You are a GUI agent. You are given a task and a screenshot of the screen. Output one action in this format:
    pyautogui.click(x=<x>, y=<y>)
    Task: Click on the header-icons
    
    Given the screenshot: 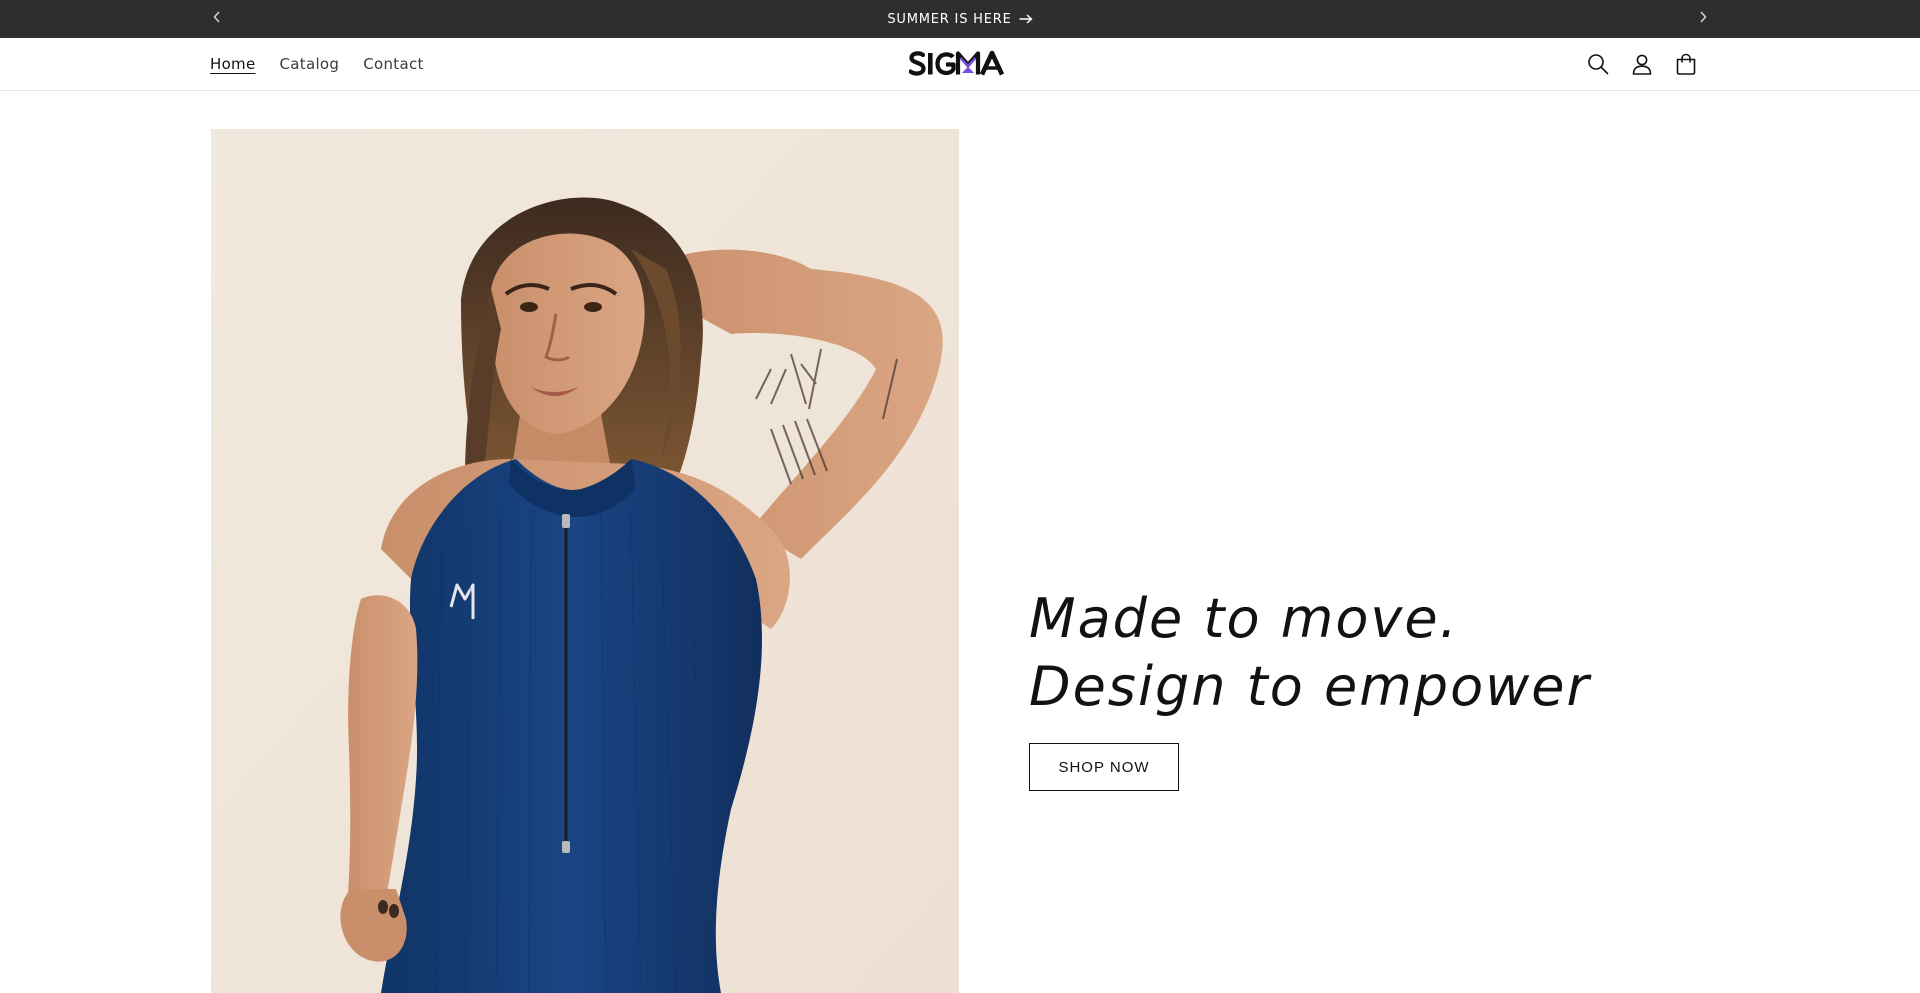 What is the action you would take?
    pyautogui.click(x=1642, y=64)
    